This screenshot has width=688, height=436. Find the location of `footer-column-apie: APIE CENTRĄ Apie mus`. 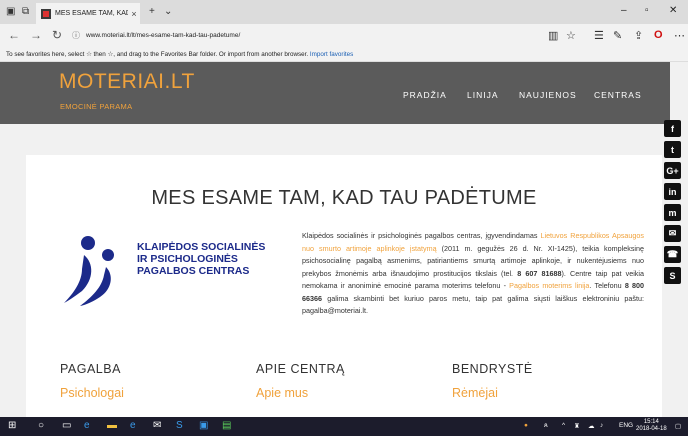

footer-column-apie: APIE CENTRĄ Apie mus is located at coordinates (300, 381).